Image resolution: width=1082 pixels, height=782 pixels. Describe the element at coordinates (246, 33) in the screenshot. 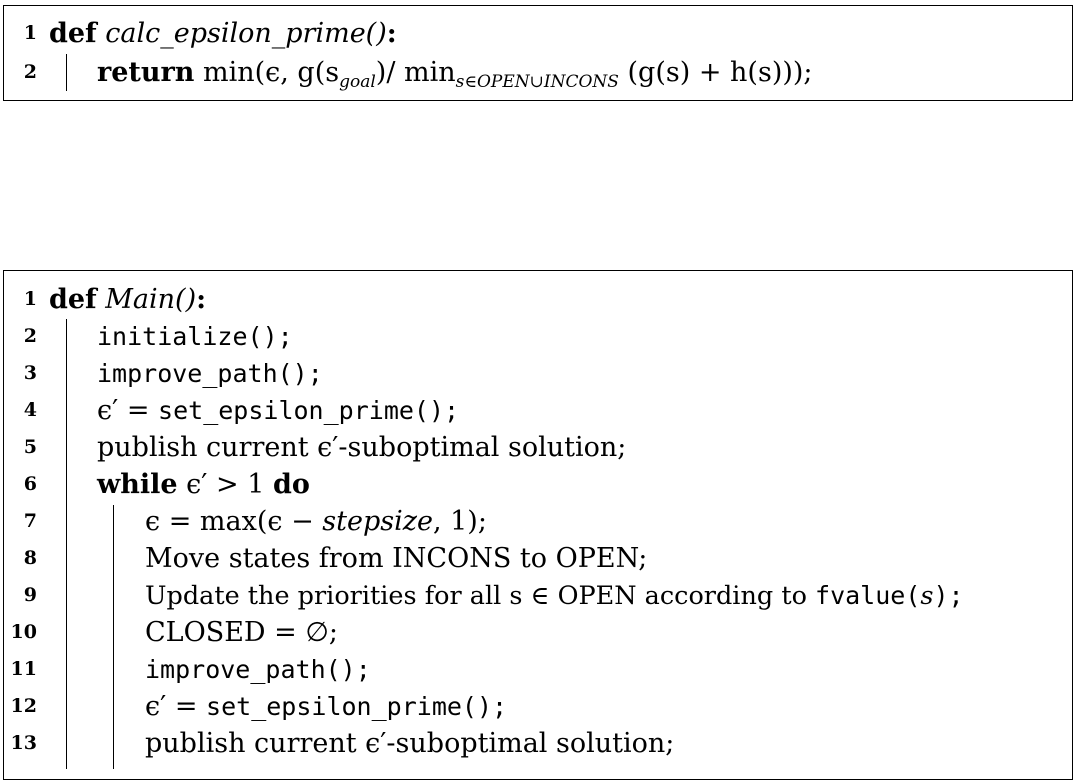

I see `function-name: calc_epsilon_prime()` at that location.